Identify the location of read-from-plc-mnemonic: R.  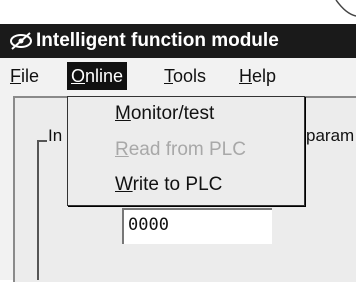
(122, 149).